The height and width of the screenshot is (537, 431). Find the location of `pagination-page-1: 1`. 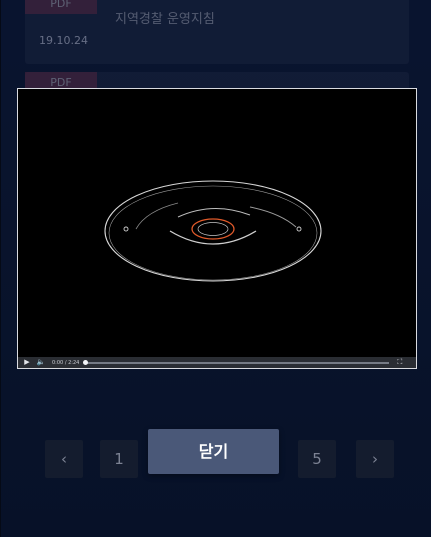

pagination-page-1: 1 is located at coordinates (119, 459).